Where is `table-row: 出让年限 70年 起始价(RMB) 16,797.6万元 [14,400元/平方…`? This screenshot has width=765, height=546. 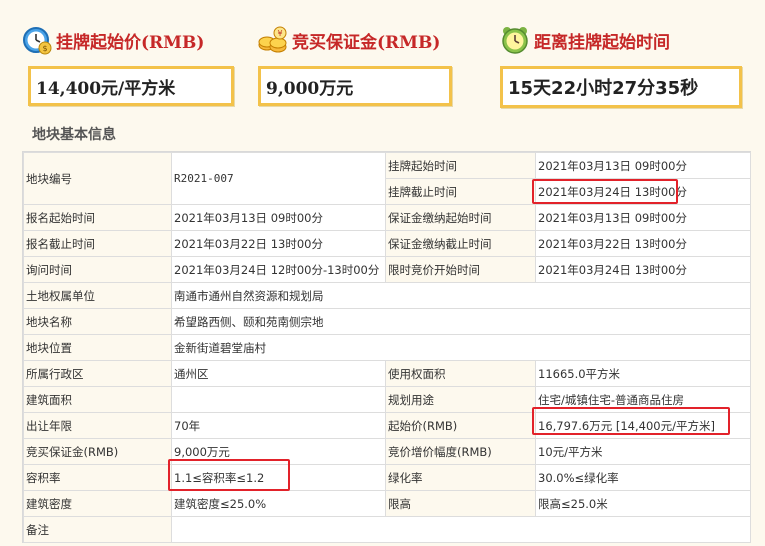
table-row: 出让年限 70年 起始价(RMB) 16,797.6万元 [14,400元/平方… is located at coordinates (387, 423).